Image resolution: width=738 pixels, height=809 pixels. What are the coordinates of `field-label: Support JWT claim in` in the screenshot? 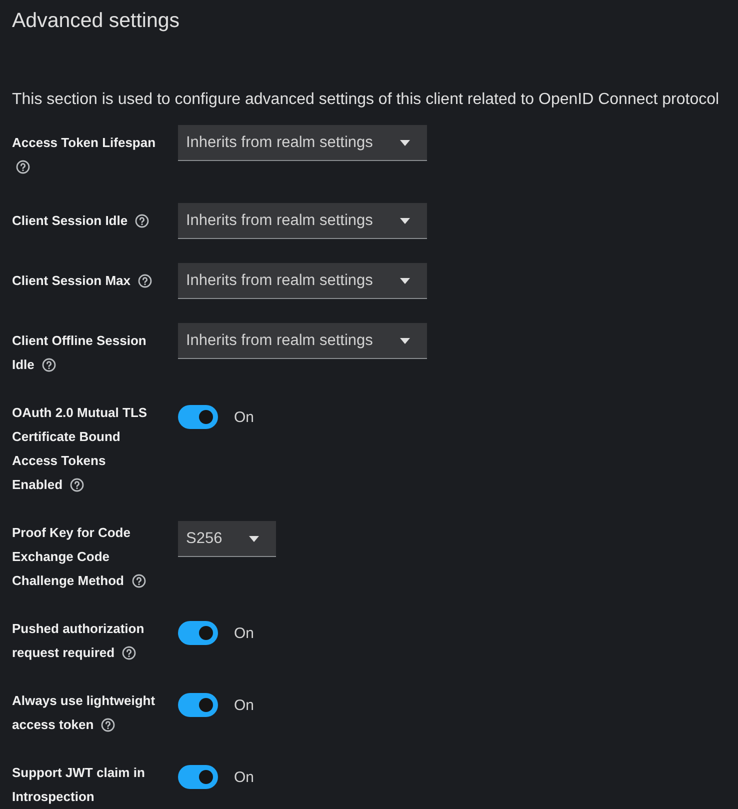 It's located at (78, 772).